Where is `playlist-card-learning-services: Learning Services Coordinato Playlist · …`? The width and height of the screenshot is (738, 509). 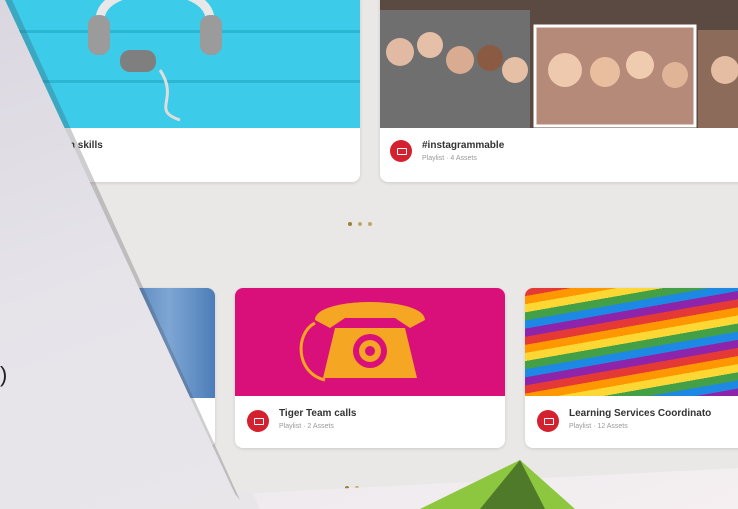
playlist-card-learning-services: Learning Services Coordinato Playlist · … is located at coordinates (631, 368).